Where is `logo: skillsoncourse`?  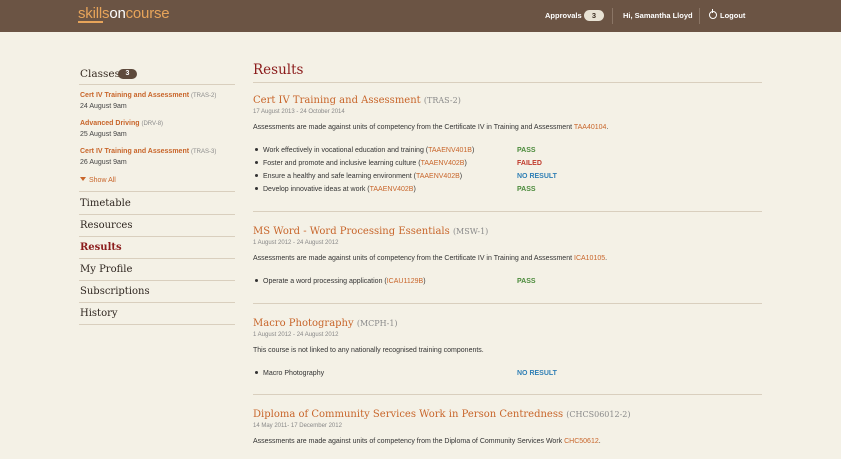
logo: skillsoncourse is located at coordinates (124, 13).